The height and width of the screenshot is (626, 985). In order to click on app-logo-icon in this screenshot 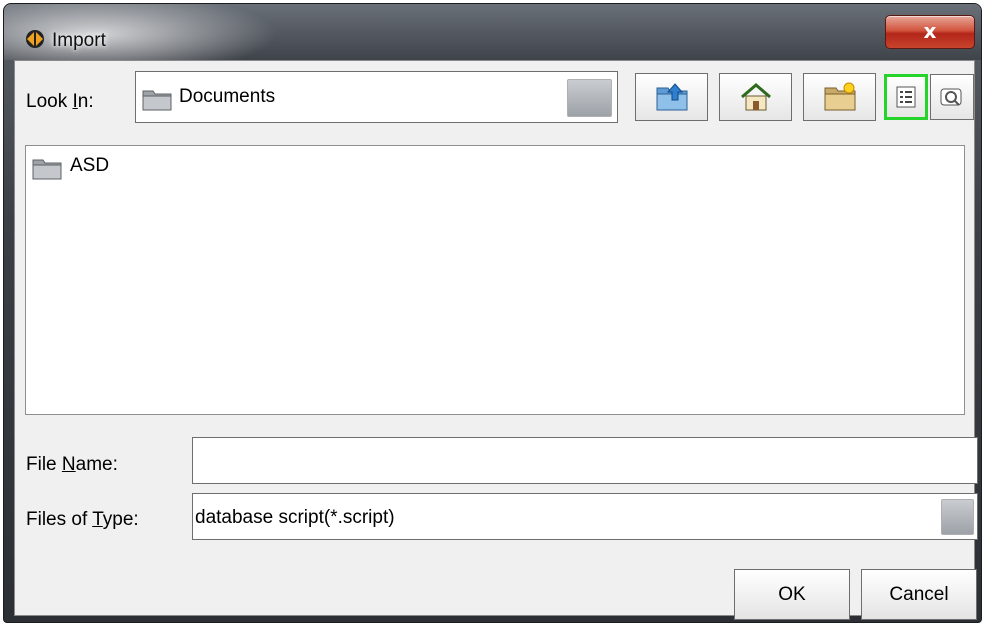, I will do `click(35, 39)`.